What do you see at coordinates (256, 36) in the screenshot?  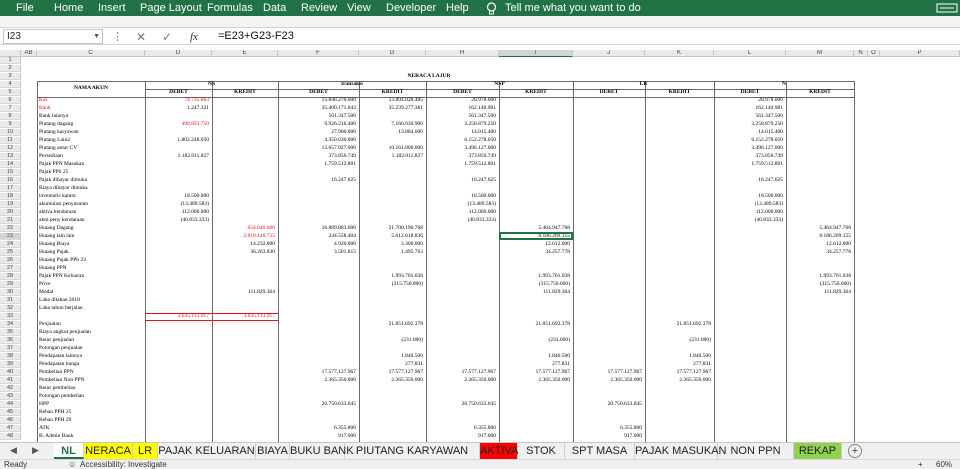 I see `formula-input: =E23+G23-F23` at bounding box center [256, 36].